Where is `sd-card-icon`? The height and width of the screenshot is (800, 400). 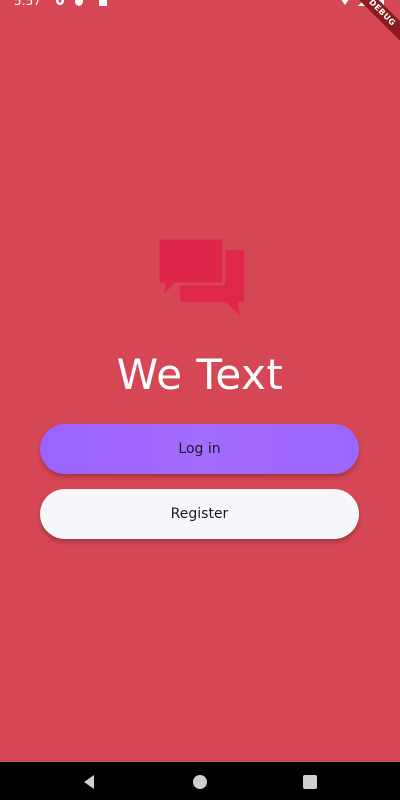
sd-card-icon is located at coordinates (103, 3).